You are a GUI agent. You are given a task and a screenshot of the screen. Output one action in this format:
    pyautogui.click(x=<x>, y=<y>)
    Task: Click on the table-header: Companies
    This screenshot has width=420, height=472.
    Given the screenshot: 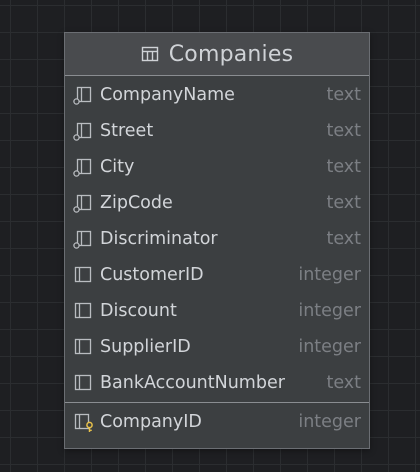 What is the action you would take?
    pyautogui.click(x=217, y=54)
    